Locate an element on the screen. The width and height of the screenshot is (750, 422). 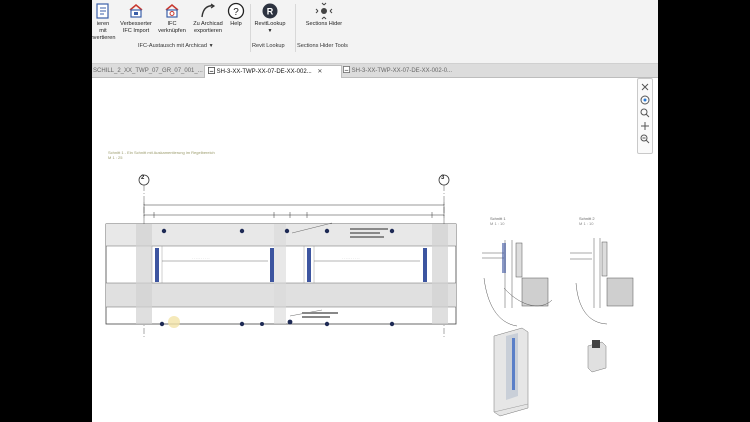
ribbon-group-revitlookup: Revit Lookup is located at coordinates (268, 46).